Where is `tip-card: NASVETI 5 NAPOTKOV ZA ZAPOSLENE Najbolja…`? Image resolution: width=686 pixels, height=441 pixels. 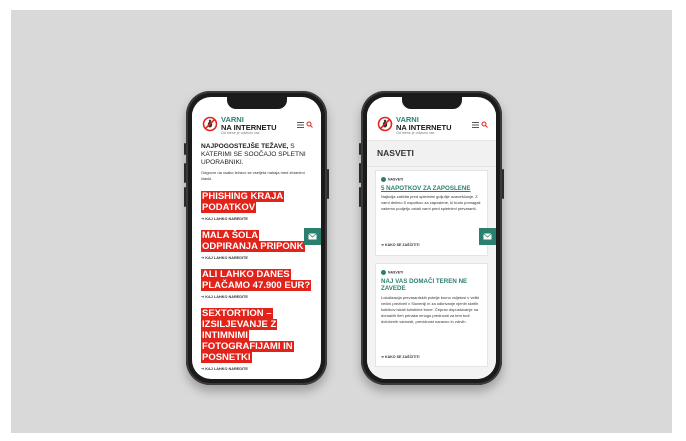
tip-card: NASVETI 5 NAPOTKOV ZA ZAPOSLENE Najbolja… is located at coordinates (431, 213).